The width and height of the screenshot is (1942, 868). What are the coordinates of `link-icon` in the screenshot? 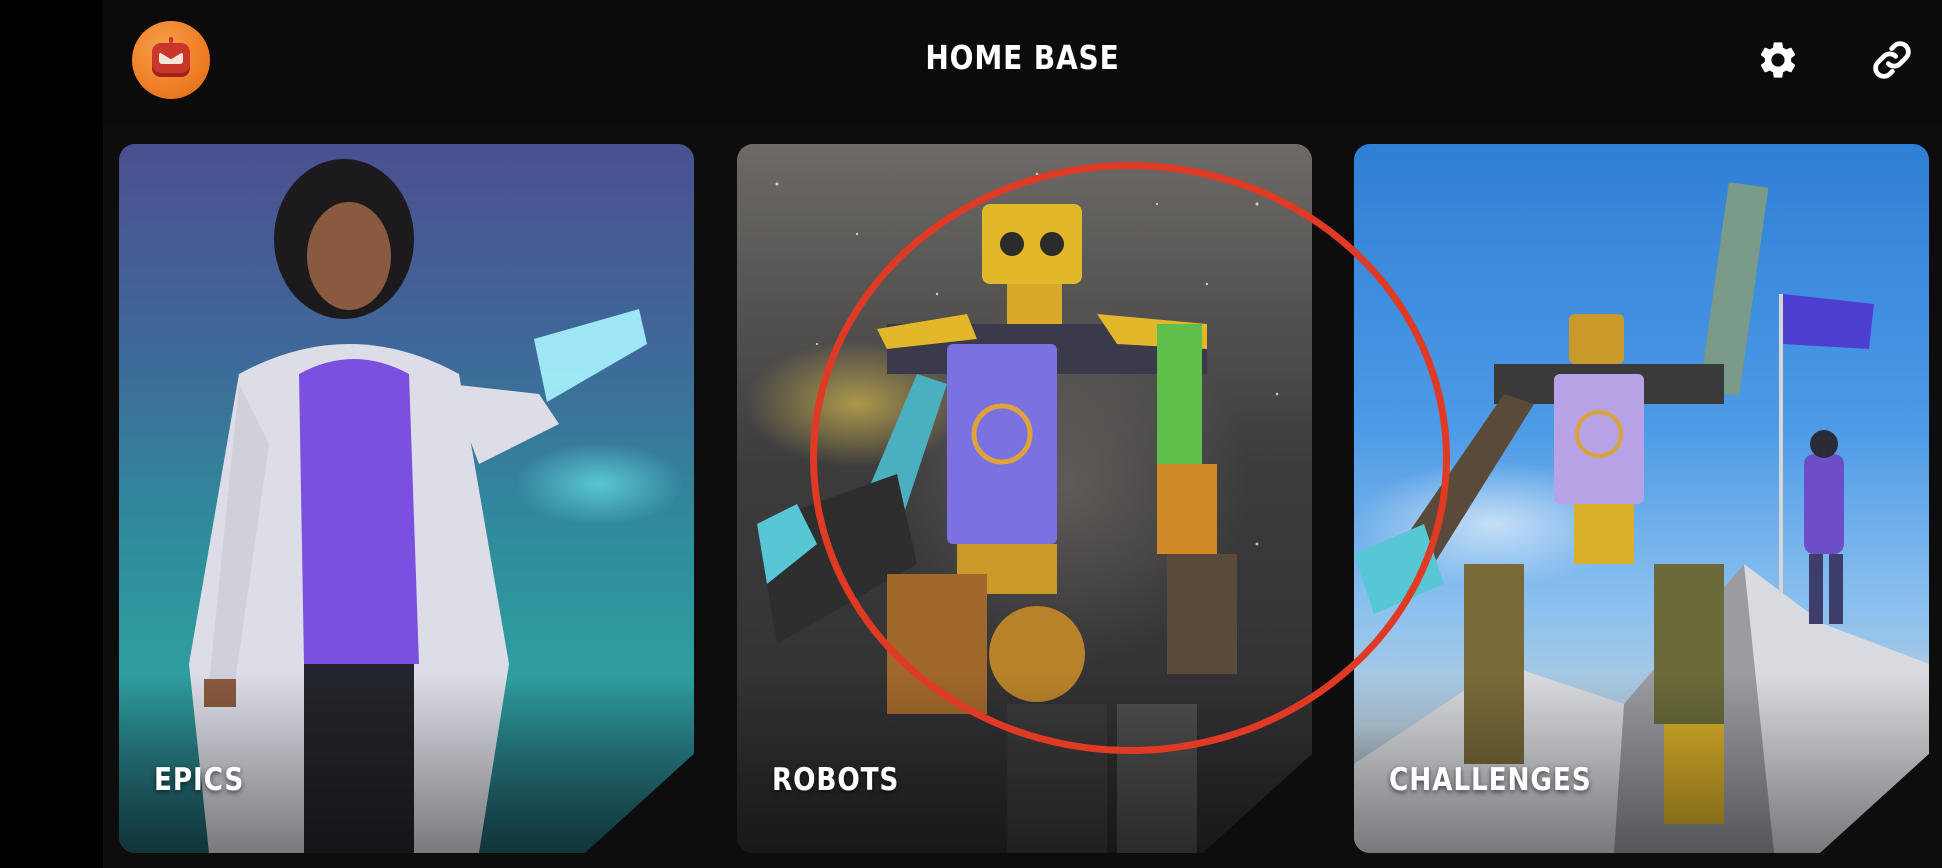 It's located at (1892, 60).